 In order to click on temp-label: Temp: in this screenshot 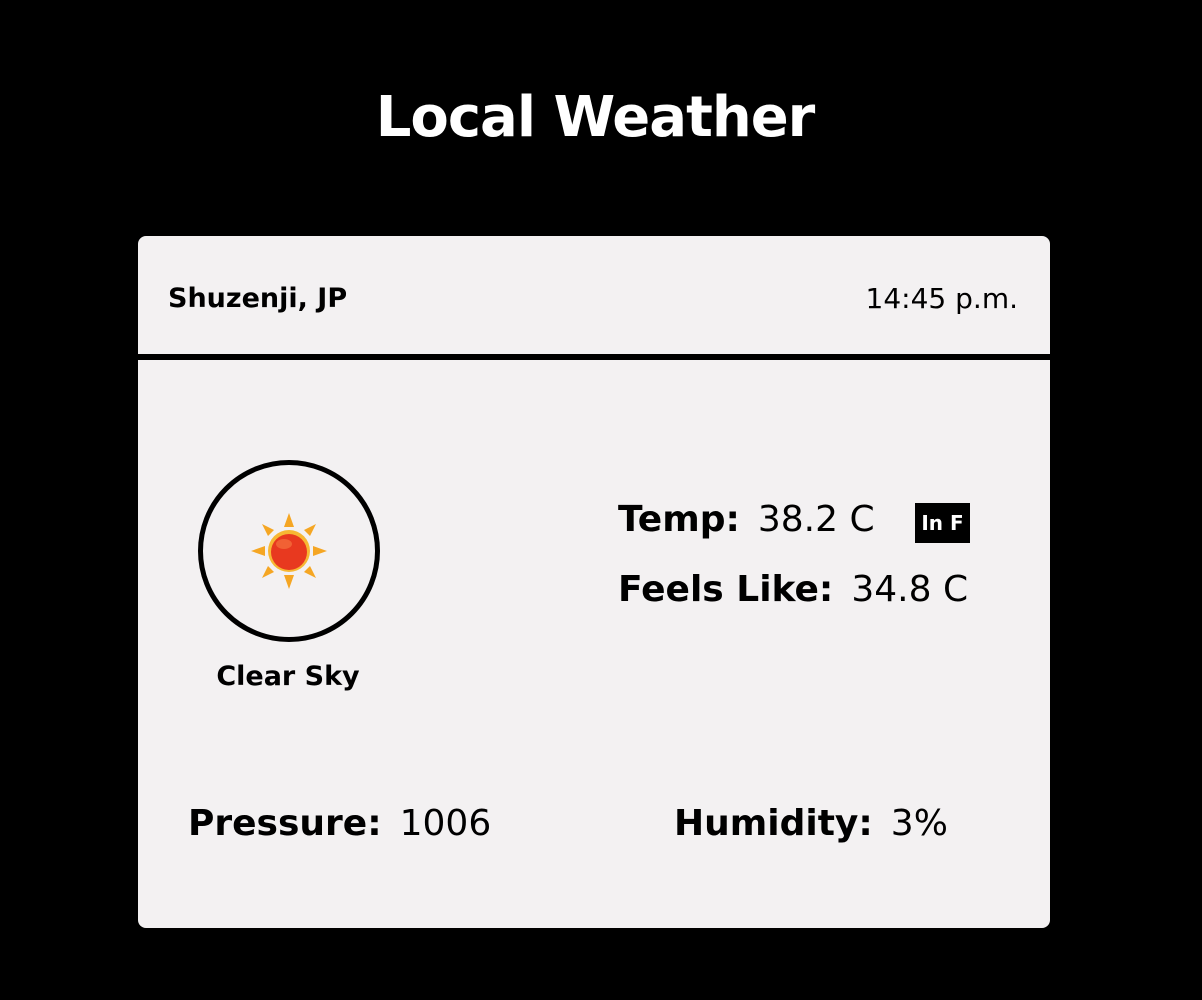, I will do `click(679, 519)`.